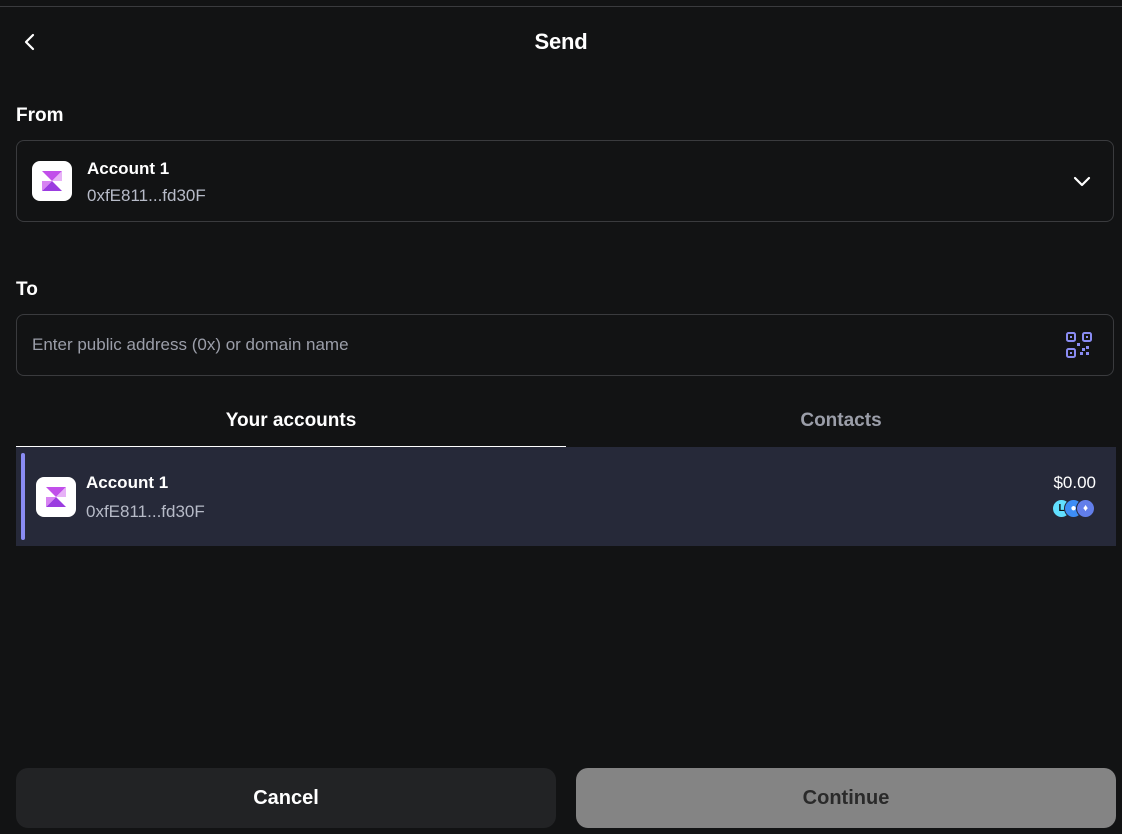  What do you see at coordinates (286, 798) in the screenshot?
I see `cancel-button: Cancel` at bounding box center [286, 798].